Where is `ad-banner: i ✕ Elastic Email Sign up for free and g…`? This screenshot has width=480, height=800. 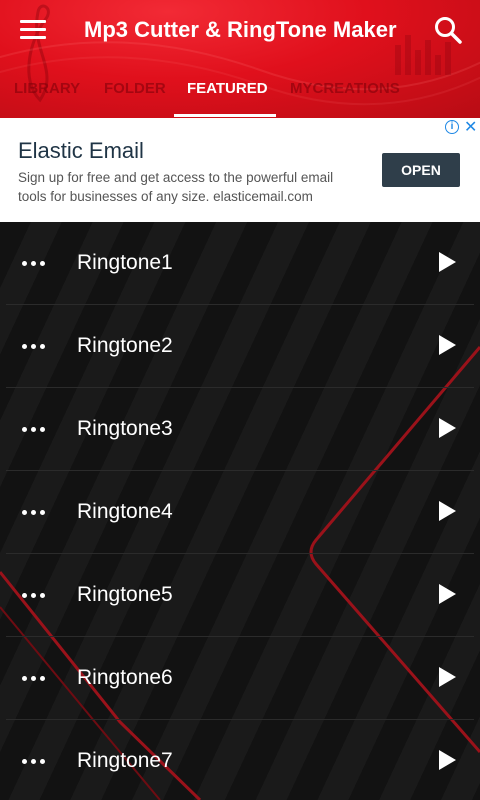
ad-banner: i ✕ Elastic Email Sign up for free and g… is located at coordinates (240, 170).